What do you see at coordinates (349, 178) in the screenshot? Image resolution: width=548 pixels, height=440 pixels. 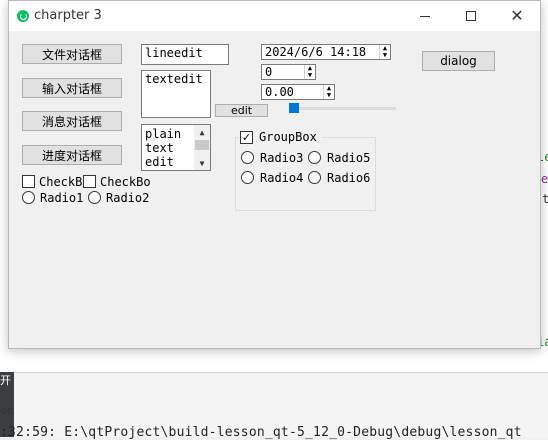 I see `radio-6-label: Radio6` at bounding box center [349, 178].